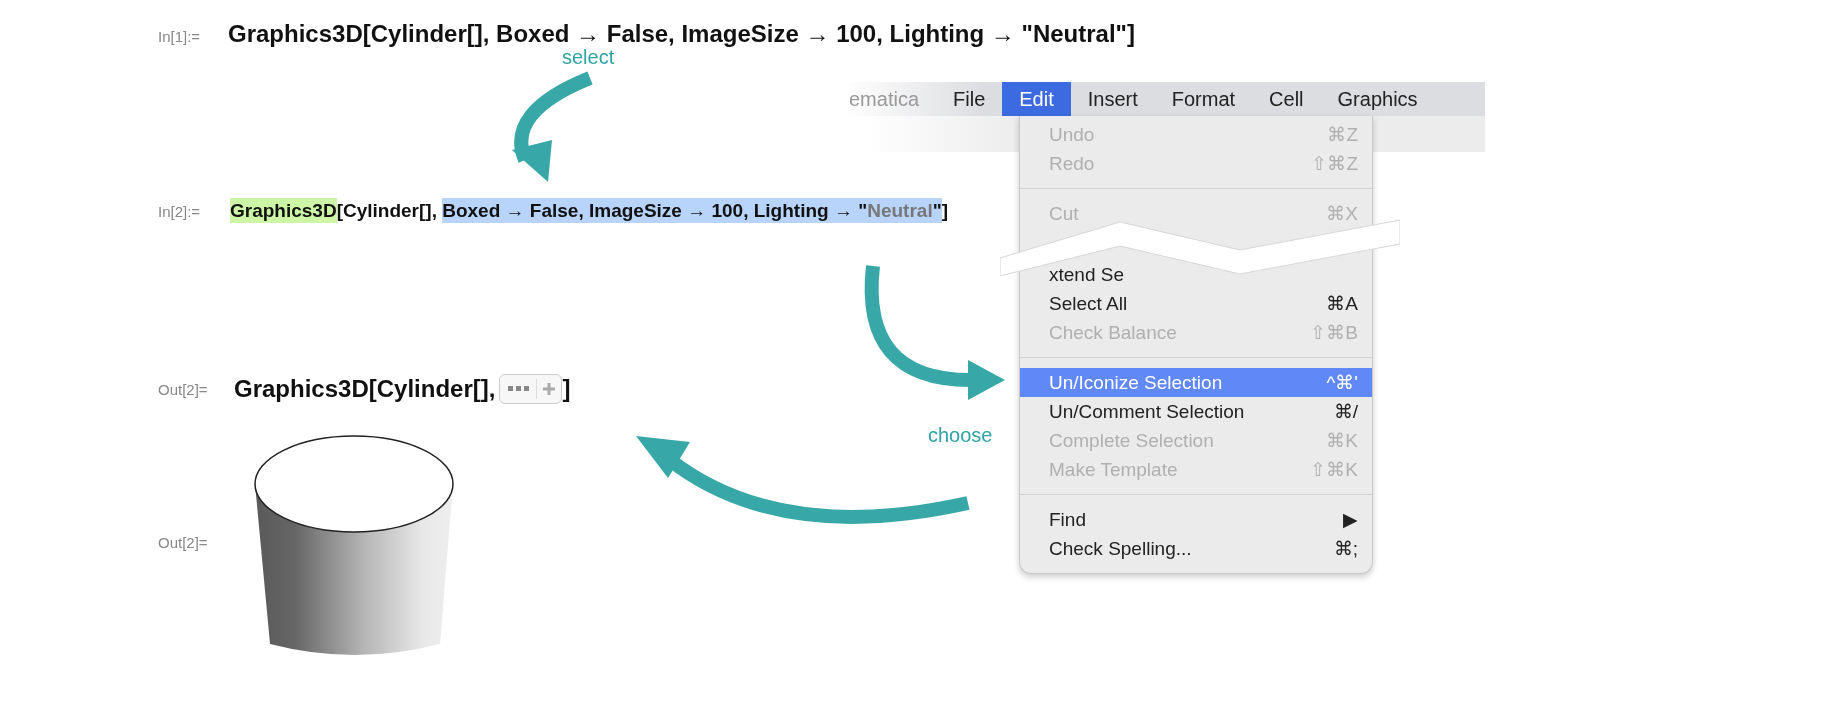 This screenshot has height=704, width=1830. I want to click on code-text: ], so click(566, 389).